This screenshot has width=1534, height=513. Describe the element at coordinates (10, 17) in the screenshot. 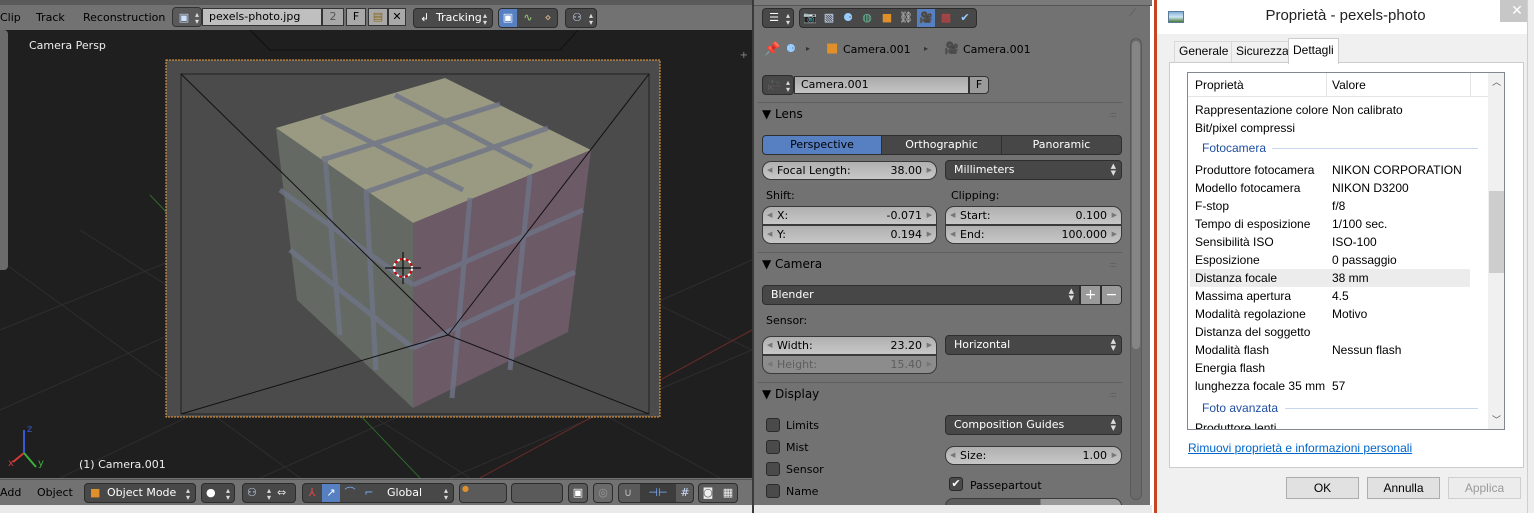

I see `menu-clip: Clip` at that location.